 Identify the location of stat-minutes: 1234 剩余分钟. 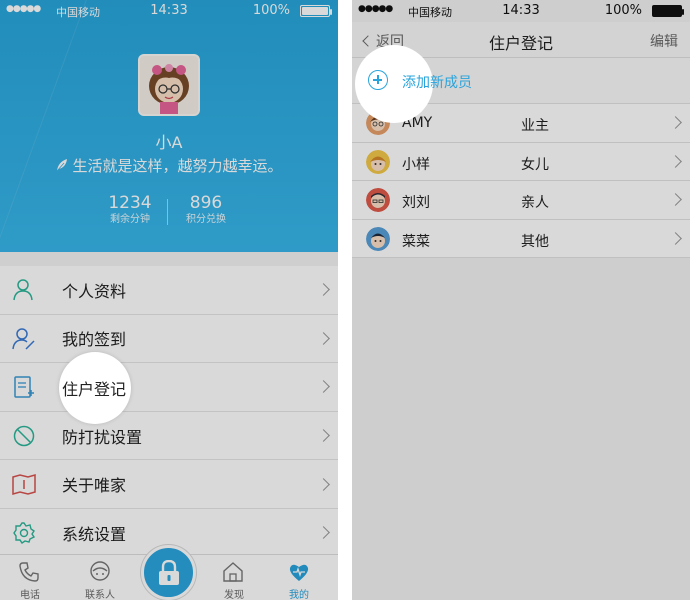
(130, 210).